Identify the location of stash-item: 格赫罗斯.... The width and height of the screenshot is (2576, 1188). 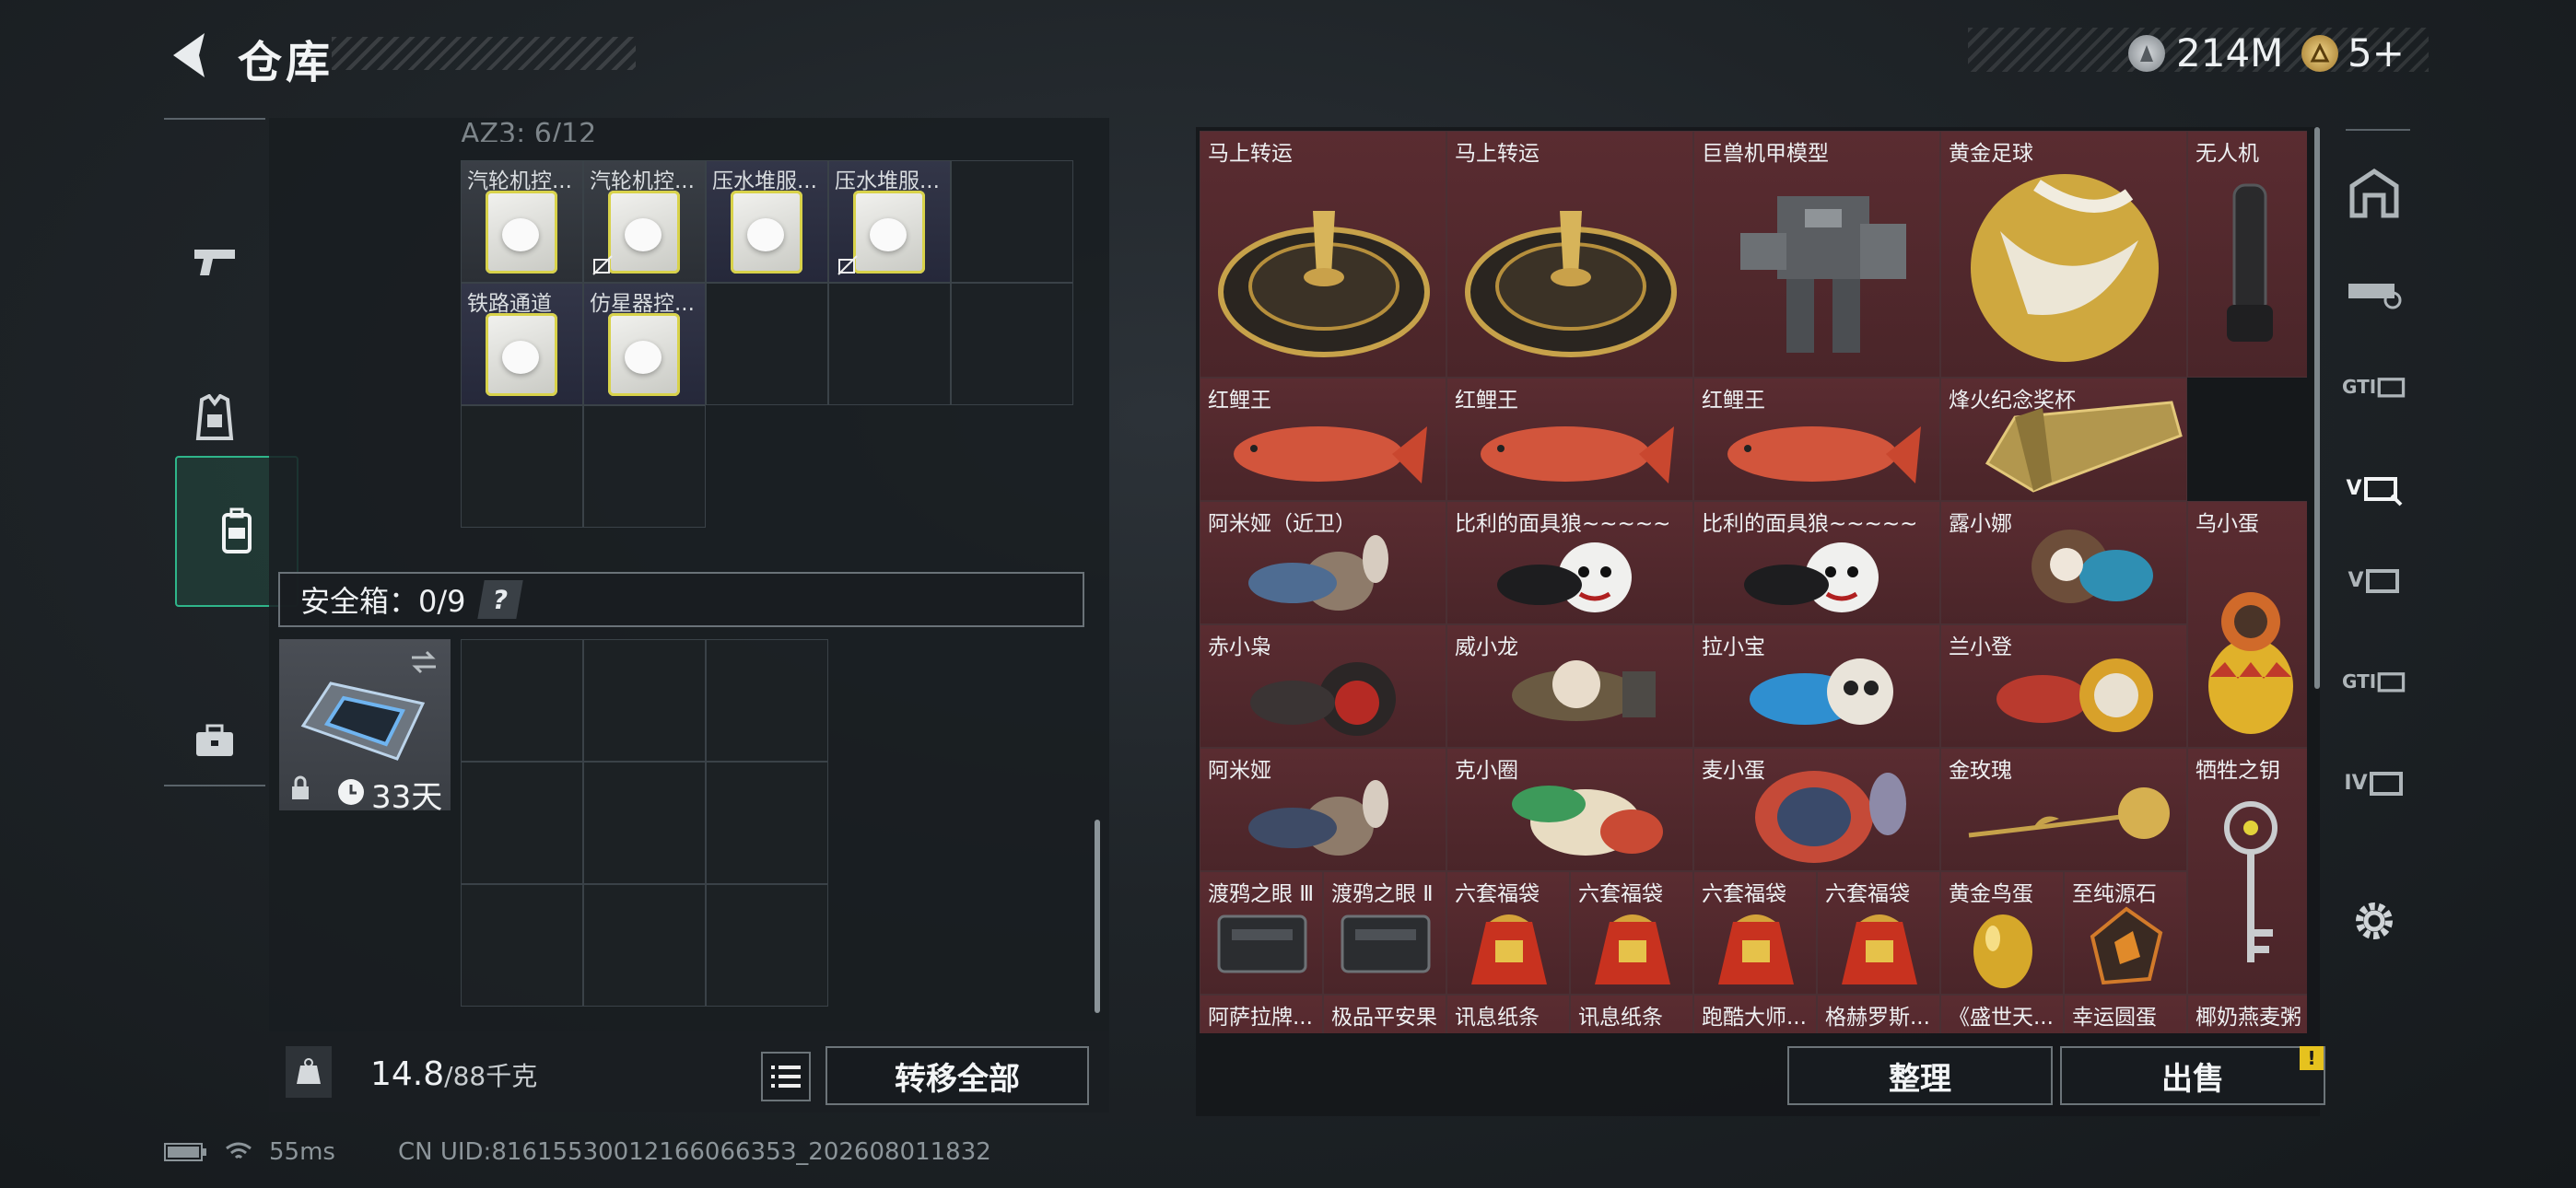
(1878, 1014).